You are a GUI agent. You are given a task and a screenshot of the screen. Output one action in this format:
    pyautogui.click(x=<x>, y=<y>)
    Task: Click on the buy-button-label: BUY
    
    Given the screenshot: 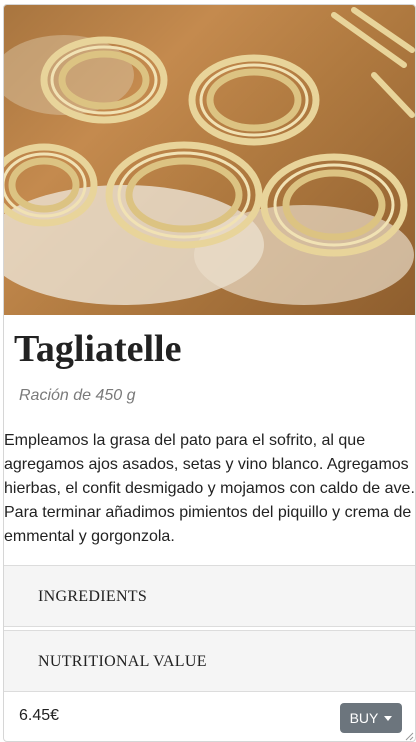 What is the action you would take?
    pyautogui.click(x=364, y=718)
    